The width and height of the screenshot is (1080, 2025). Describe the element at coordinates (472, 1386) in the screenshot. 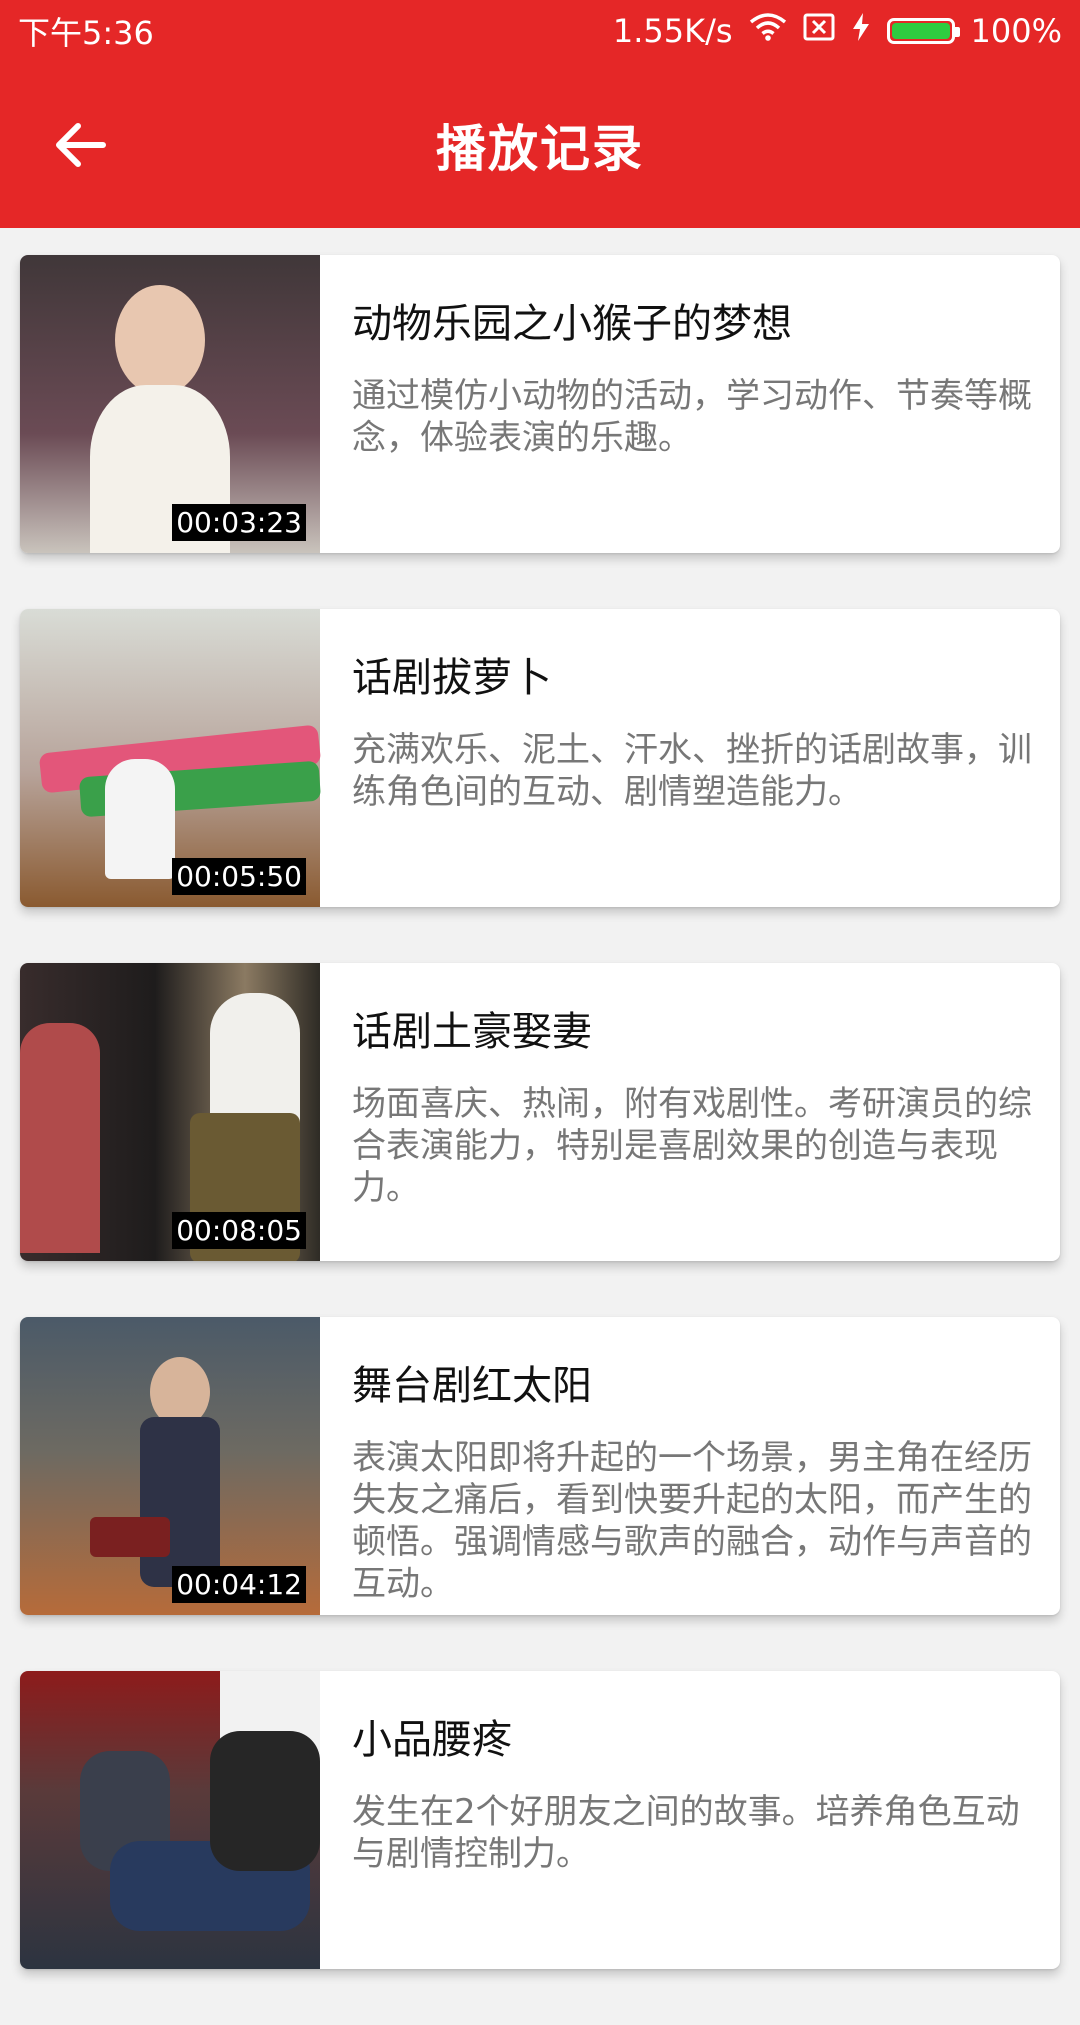

I see `video-title: 舞台剧红太阳` at that location.